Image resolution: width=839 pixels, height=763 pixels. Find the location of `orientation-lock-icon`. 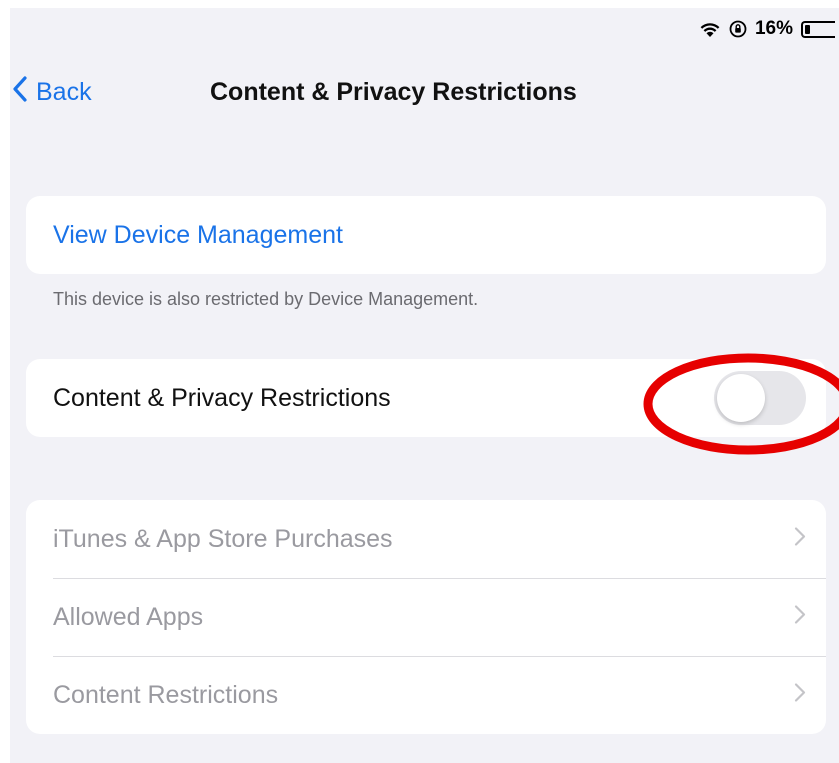

orientation-lock-icon is located at coordinates (738, 29).